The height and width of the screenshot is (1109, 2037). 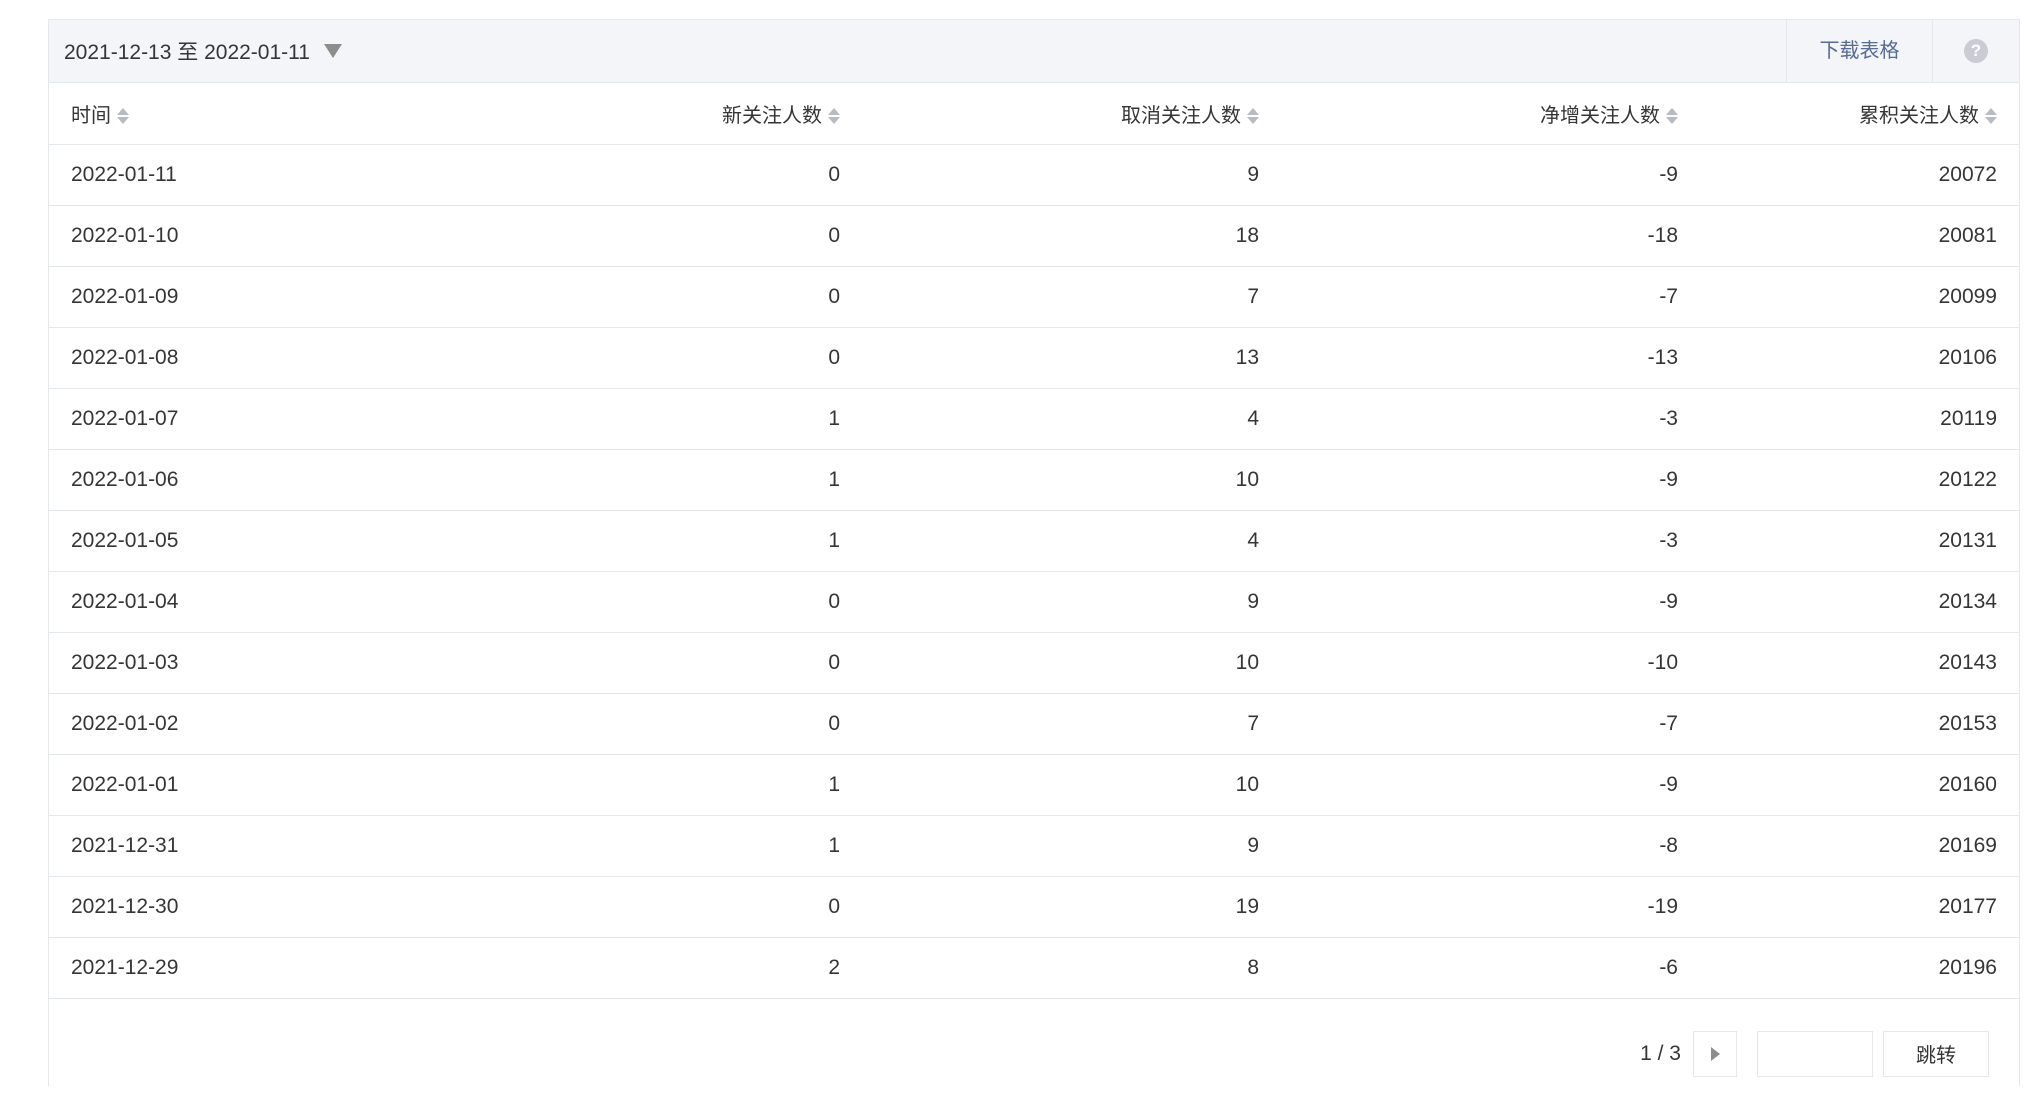 I want to click on table-row: 2022-01-05 1 4 -3 20131, so click(x=1034, y=541).